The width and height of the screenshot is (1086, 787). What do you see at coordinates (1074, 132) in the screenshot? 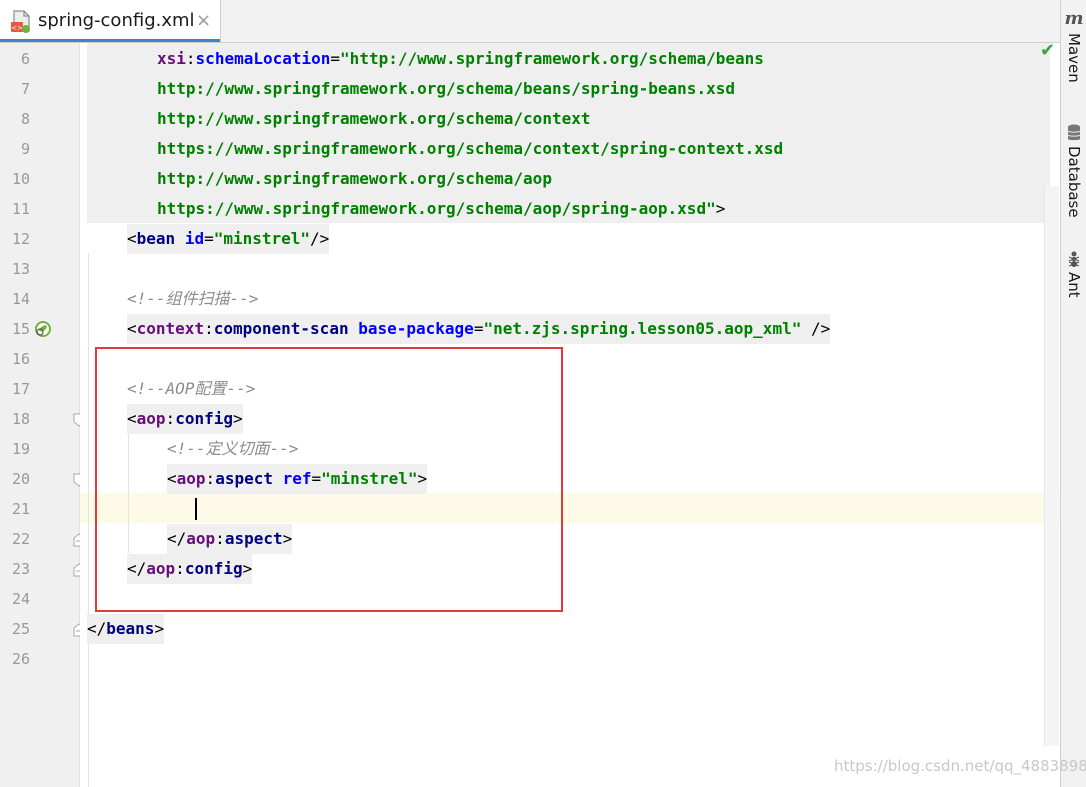
I see `database-icon` at bounding box center [1074, 132].